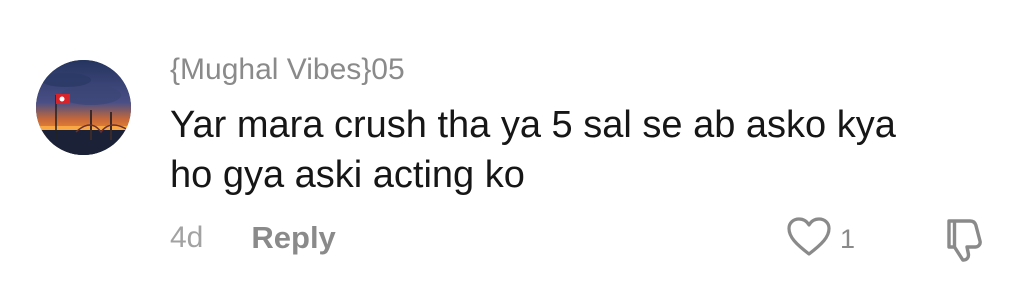 The image size is (1024, 290). What do you see at coordinates (187, 237) in the screenshot?
I see `timestamp: 4d` at bounding box center [187, 237].